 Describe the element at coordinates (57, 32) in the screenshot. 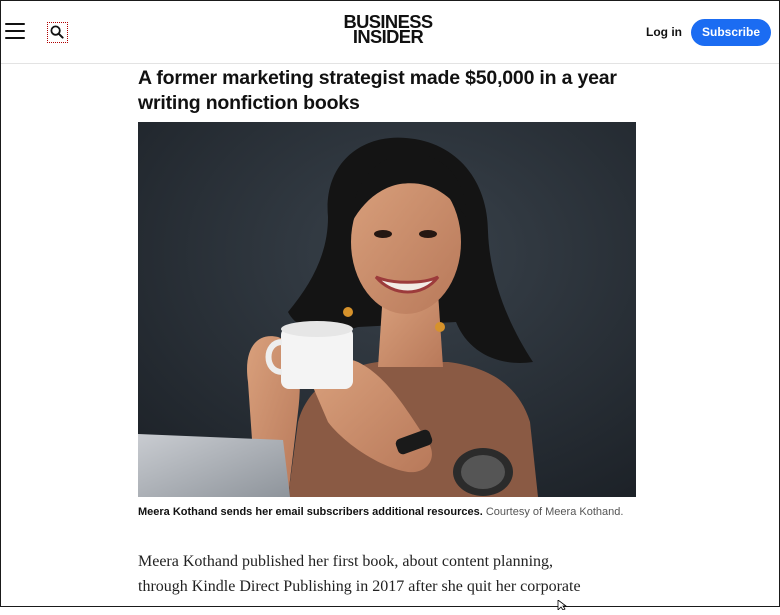

I see `search-icon` at that location.